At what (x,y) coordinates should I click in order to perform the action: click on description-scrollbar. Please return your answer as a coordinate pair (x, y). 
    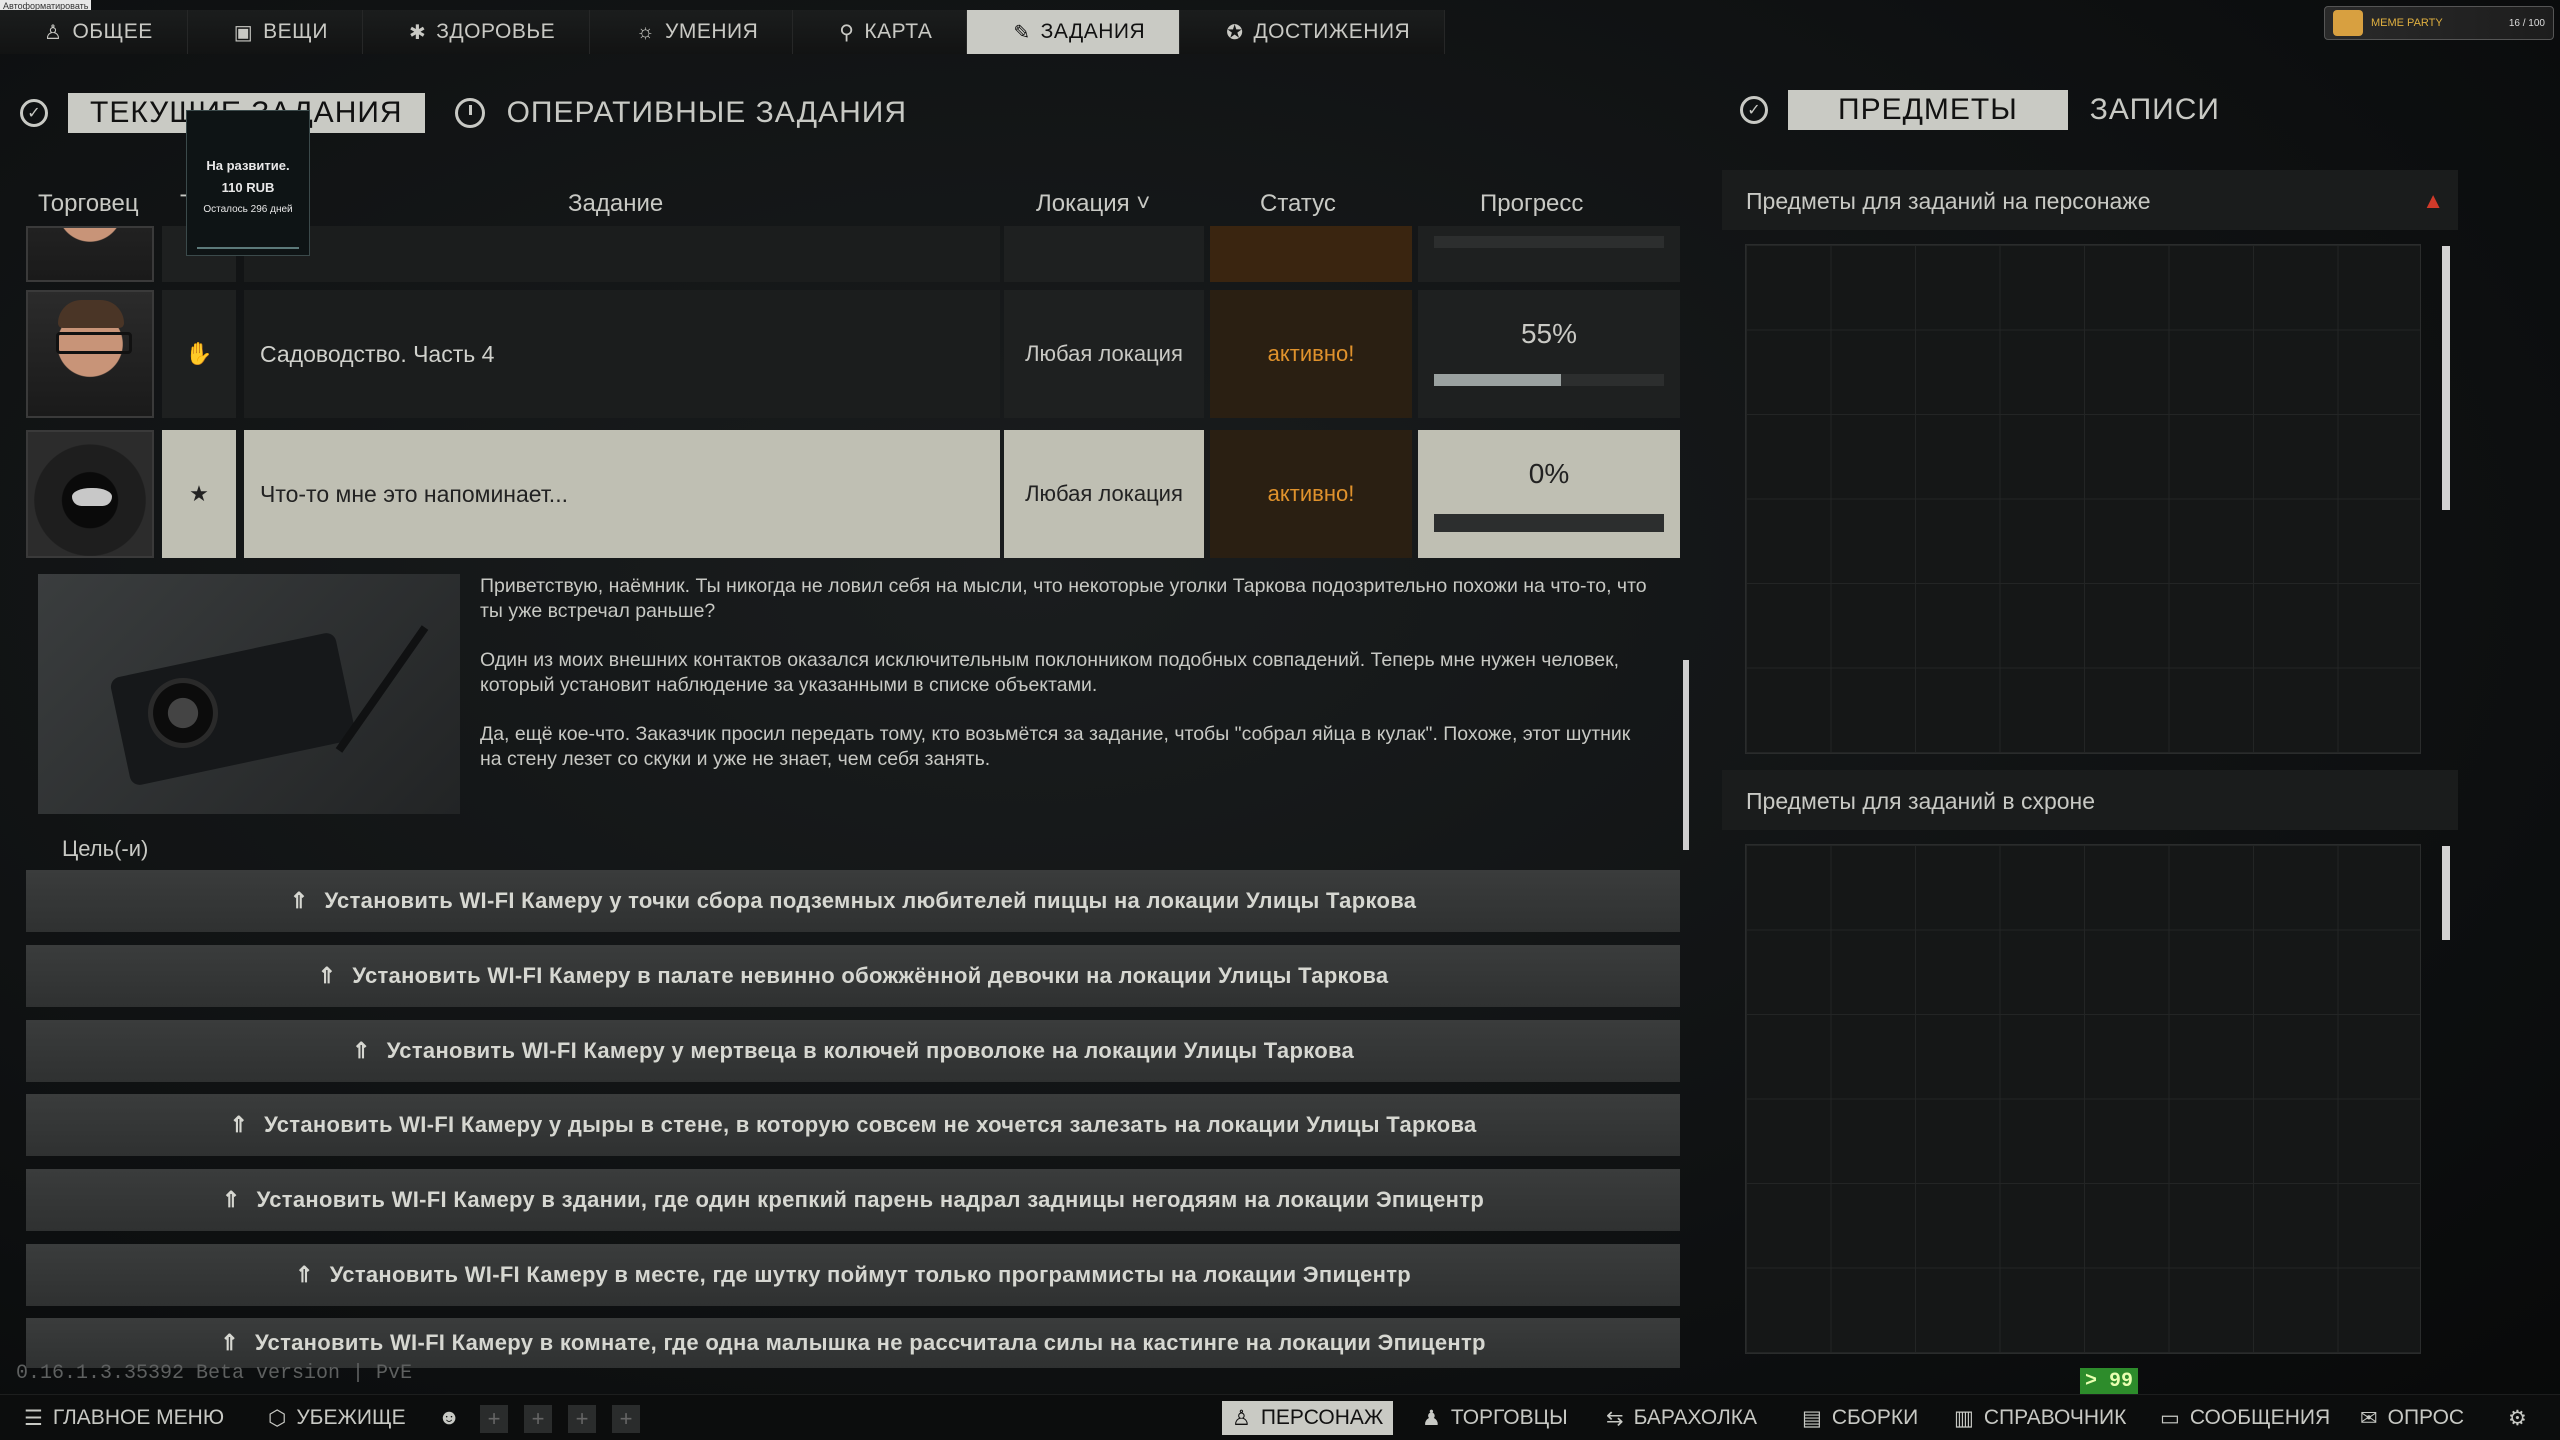
    Looking at the image, I should click on (1686, 755).